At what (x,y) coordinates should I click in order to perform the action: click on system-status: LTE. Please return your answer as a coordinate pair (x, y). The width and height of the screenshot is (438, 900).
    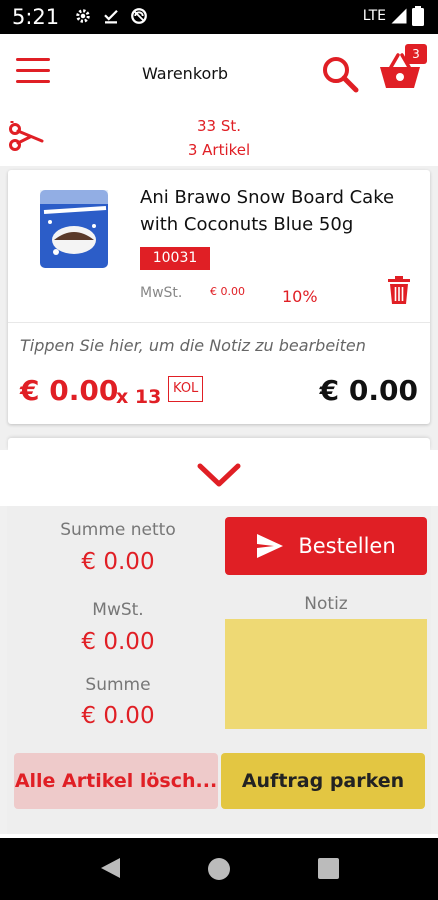
    Looking at the image, I should click on (393, 16).